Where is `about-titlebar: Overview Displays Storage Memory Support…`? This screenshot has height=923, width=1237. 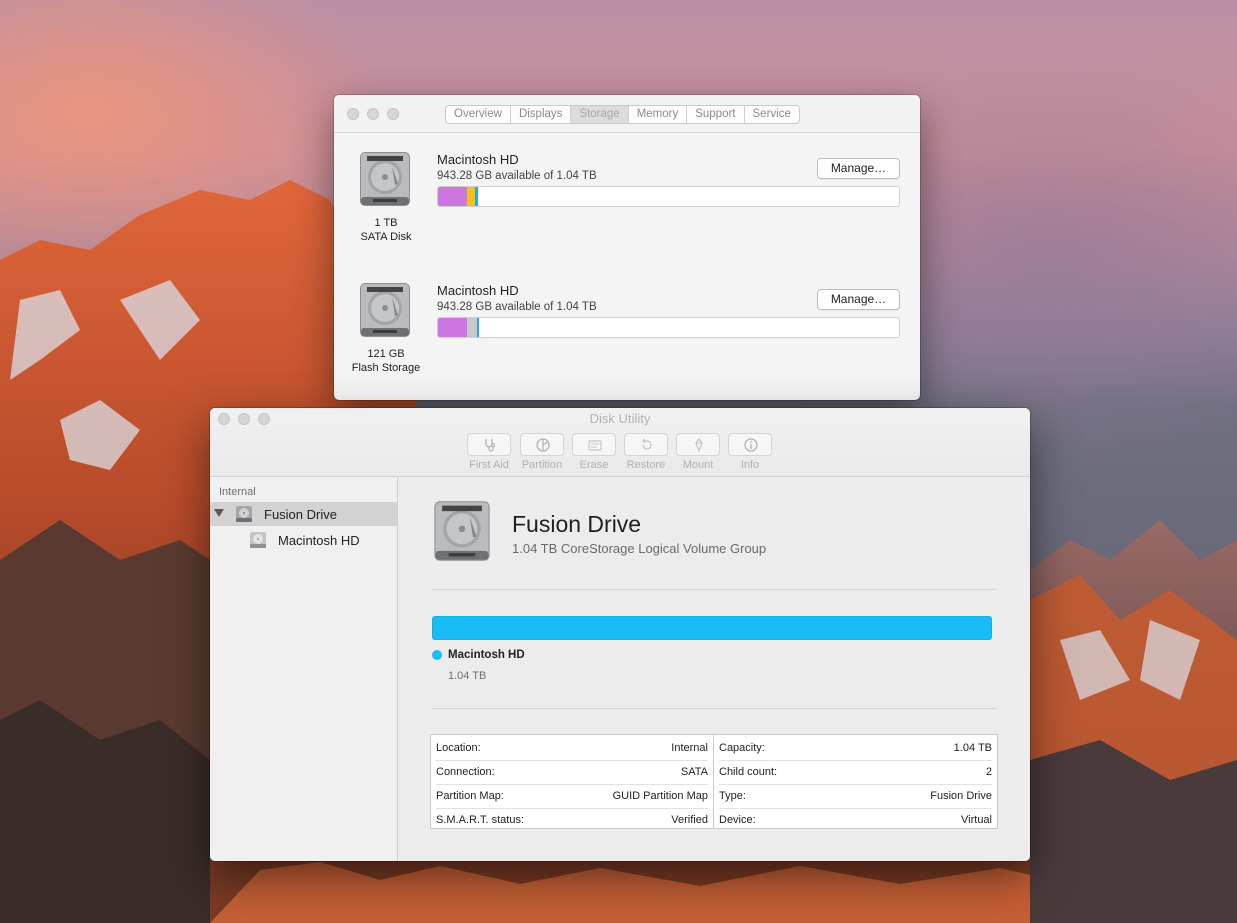
about-titlebar: Overview Displays Storage Memory Support… is located at coordinates (627, 114).